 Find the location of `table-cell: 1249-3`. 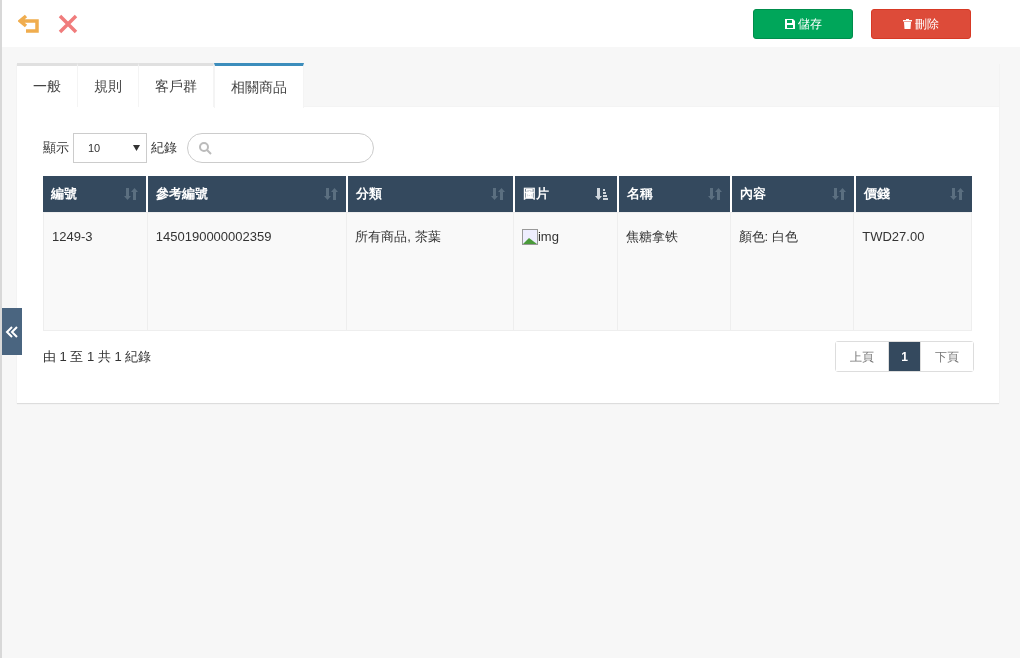

table-cell: 1249-3 is located at coordinates (72, 236).